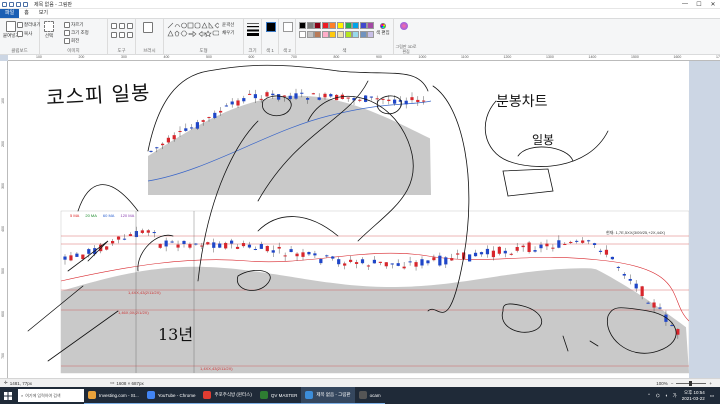 This screenshot has height=404, width=720. What do you see at coordinates (98, 95) in the screenshot?
I see `handwritten-title: 코스피 일봉` at bounding box center [98, 95].